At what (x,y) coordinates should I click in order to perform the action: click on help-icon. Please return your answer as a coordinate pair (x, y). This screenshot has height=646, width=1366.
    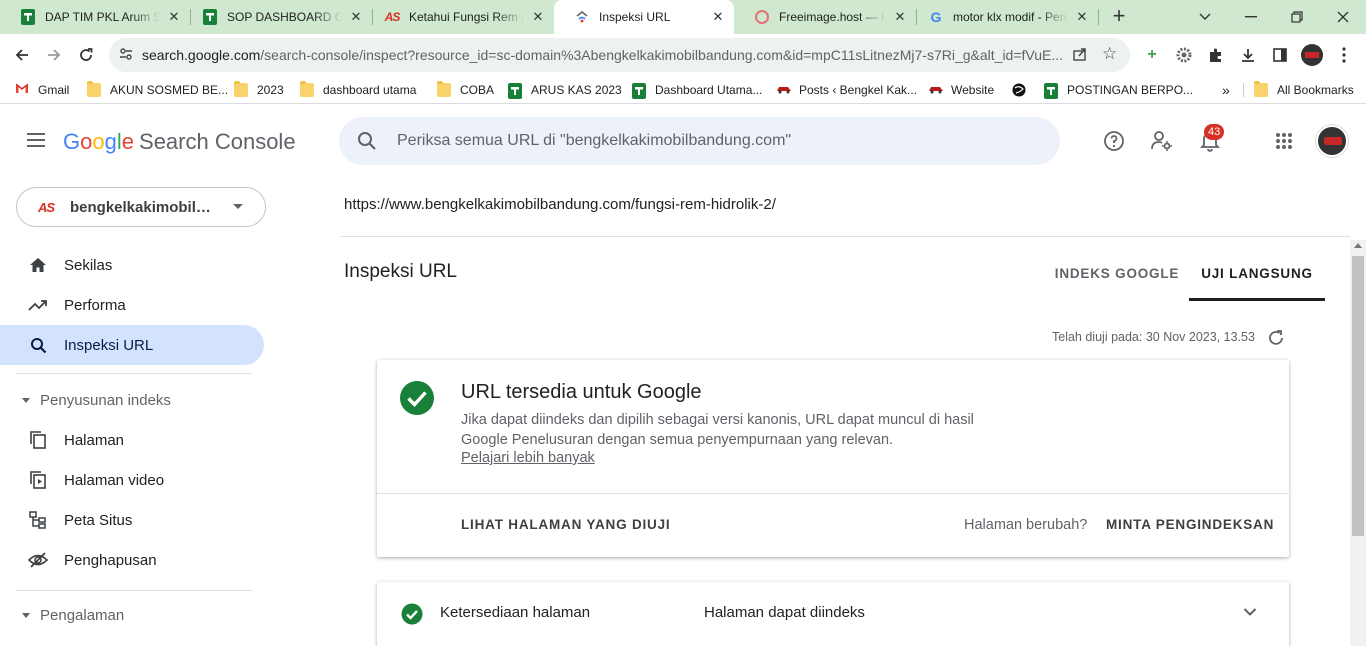
    Looking at the image, I should click on (1114, 141).